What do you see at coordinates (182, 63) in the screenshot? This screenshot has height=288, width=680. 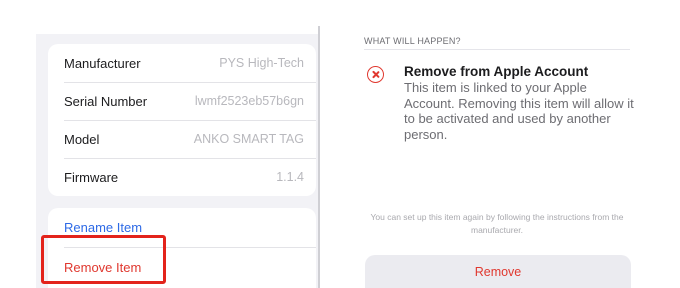 I see `info-row-manufacturer: Manufacturer PYS High-Tech` at bounding box center [182, 63].